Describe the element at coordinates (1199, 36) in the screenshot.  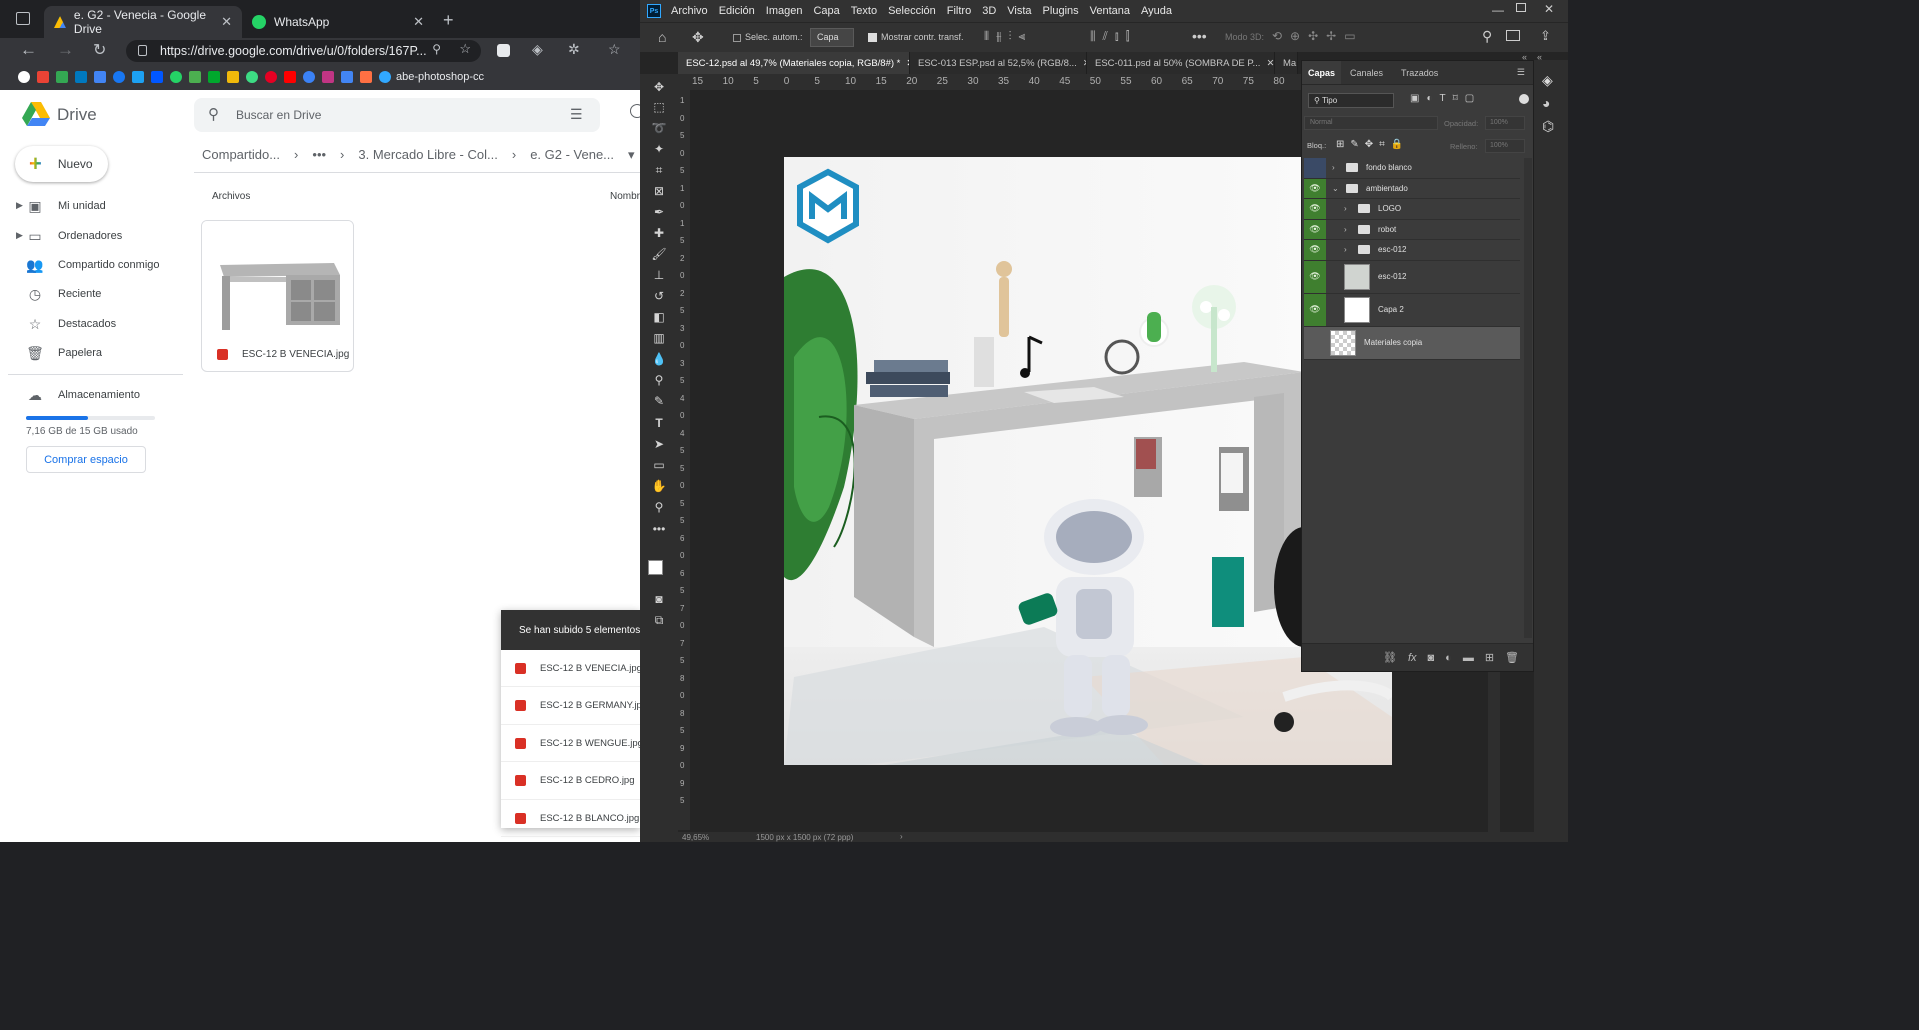
I see `more-options-icon: •••` at that location.